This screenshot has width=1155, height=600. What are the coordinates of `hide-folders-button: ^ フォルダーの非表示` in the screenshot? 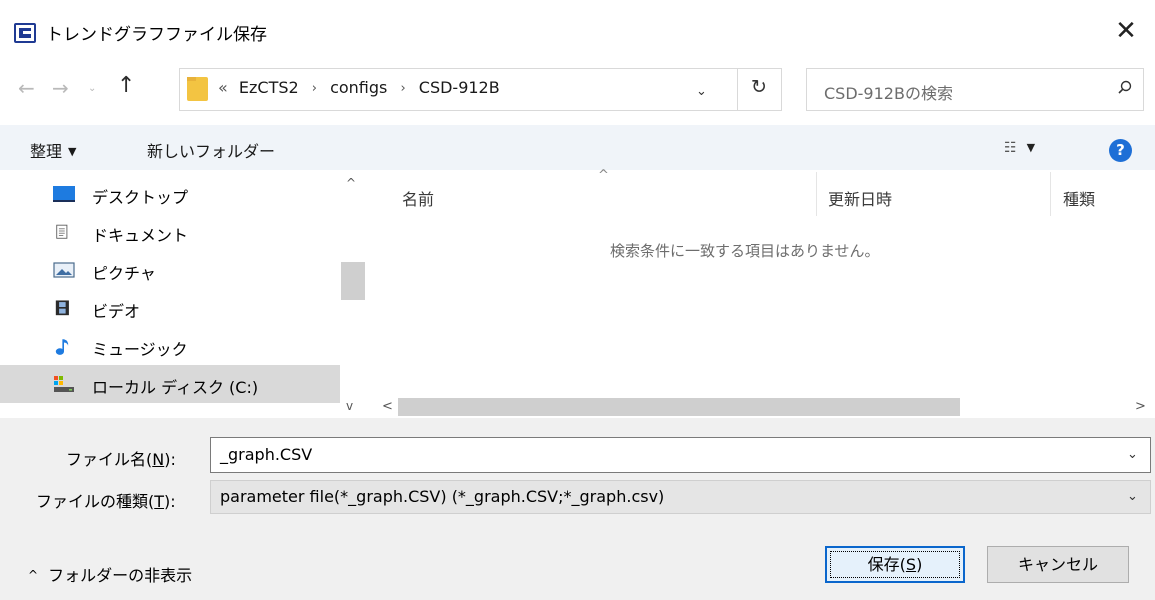 It's located at (110, 574).